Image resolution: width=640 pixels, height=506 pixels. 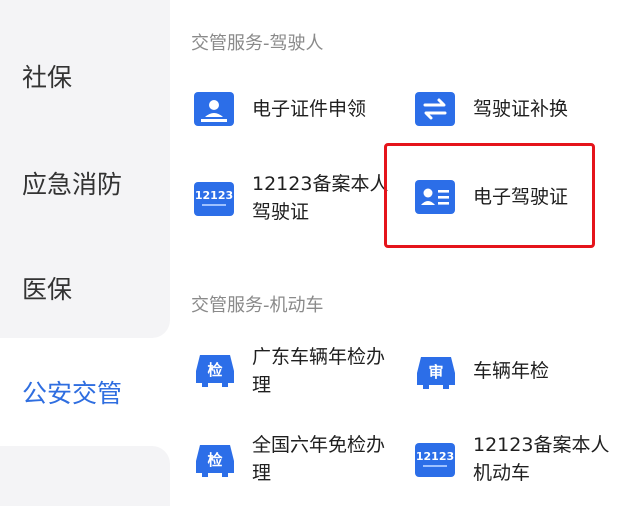 I want to click on sidebar-item-social-security: 社保, so click(x=47, y=76).